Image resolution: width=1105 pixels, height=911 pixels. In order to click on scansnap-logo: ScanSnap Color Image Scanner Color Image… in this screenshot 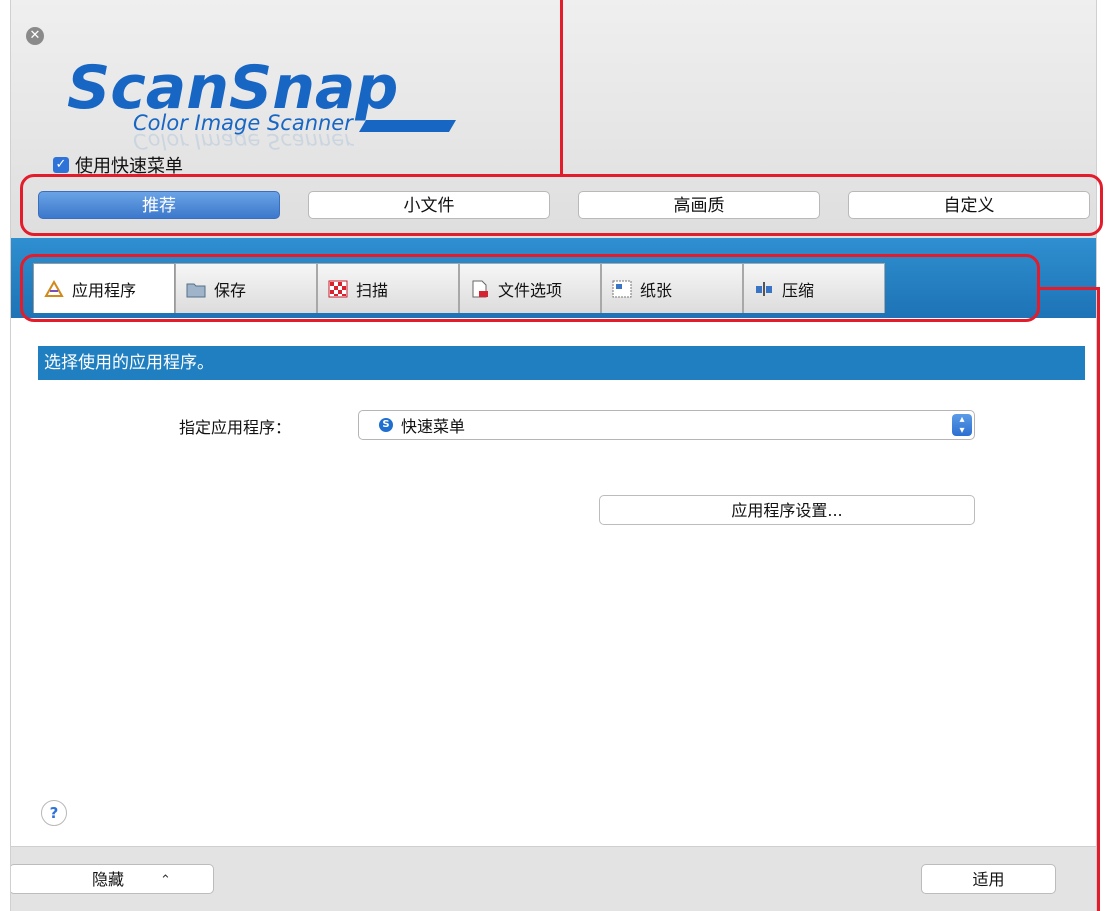, I will do `click(261, 103)`.